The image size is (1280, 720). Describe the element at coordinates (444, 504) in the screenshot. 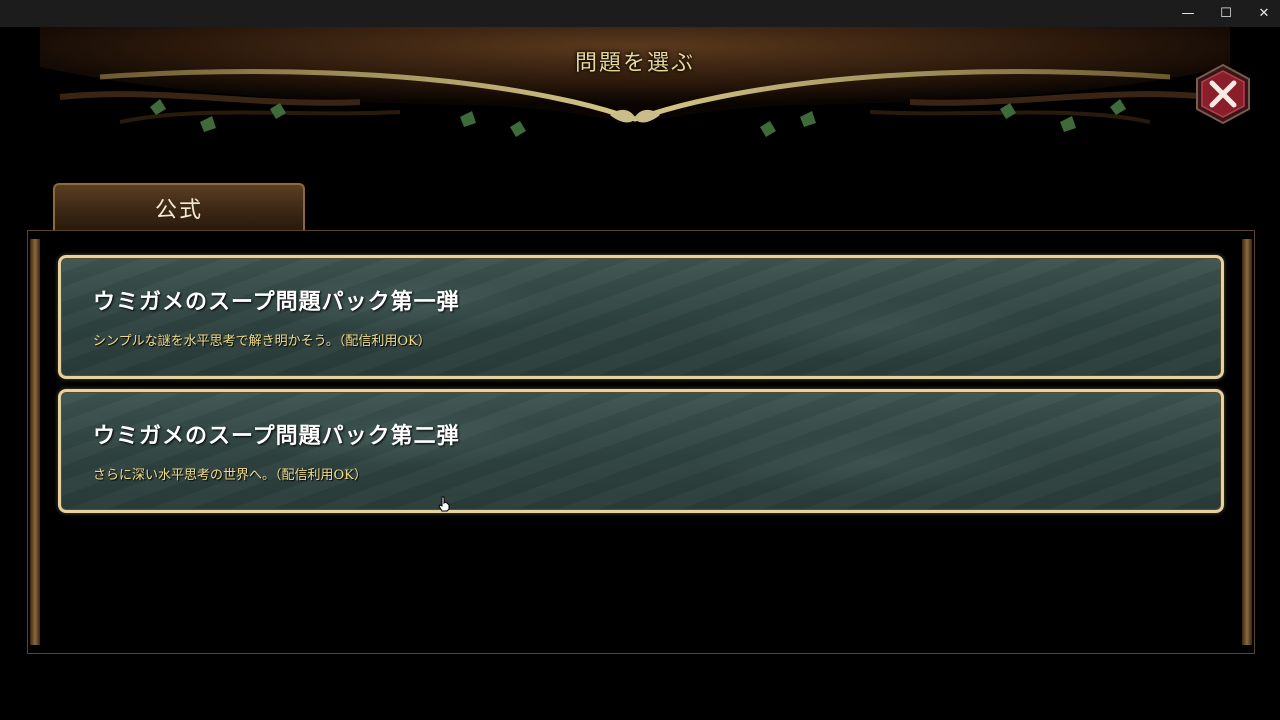

I see `hand-cursor-icon` at that location.